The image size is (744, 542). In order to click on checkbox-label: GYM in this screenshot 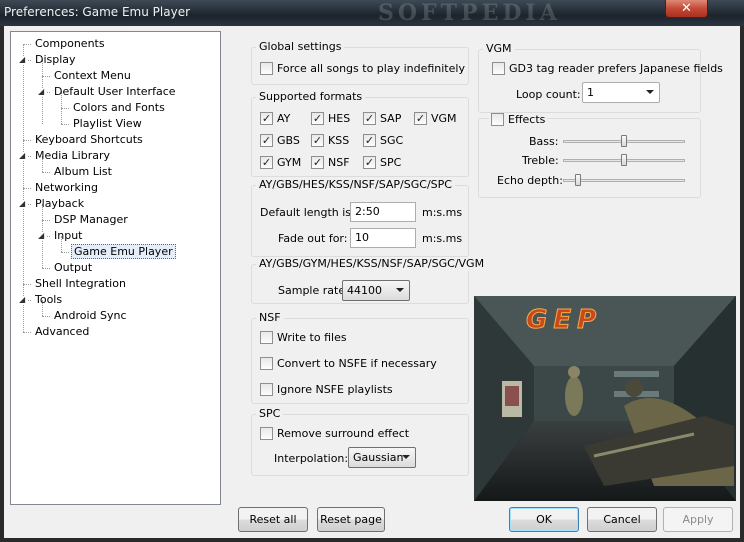, I will do `click(289, 162)`.